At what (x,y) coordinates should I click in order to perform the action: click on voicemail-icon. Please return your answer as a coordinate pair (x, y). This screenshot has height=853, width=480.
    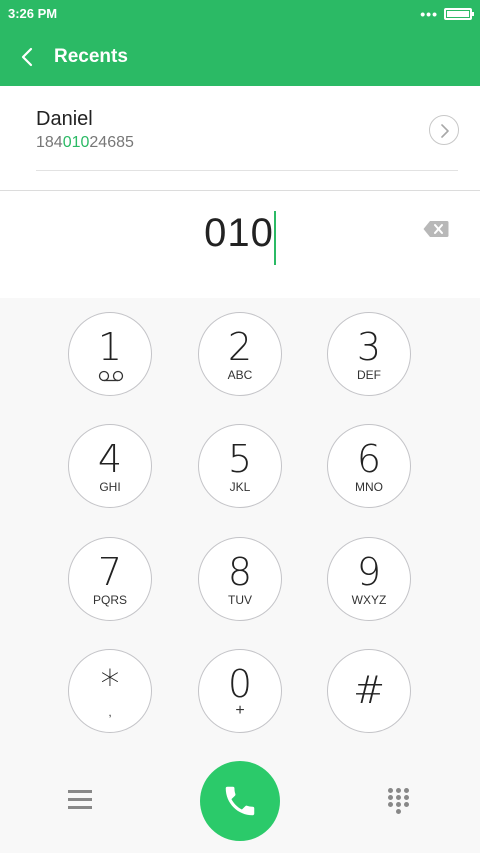
    Looking at the image, I should click on (111, 376).